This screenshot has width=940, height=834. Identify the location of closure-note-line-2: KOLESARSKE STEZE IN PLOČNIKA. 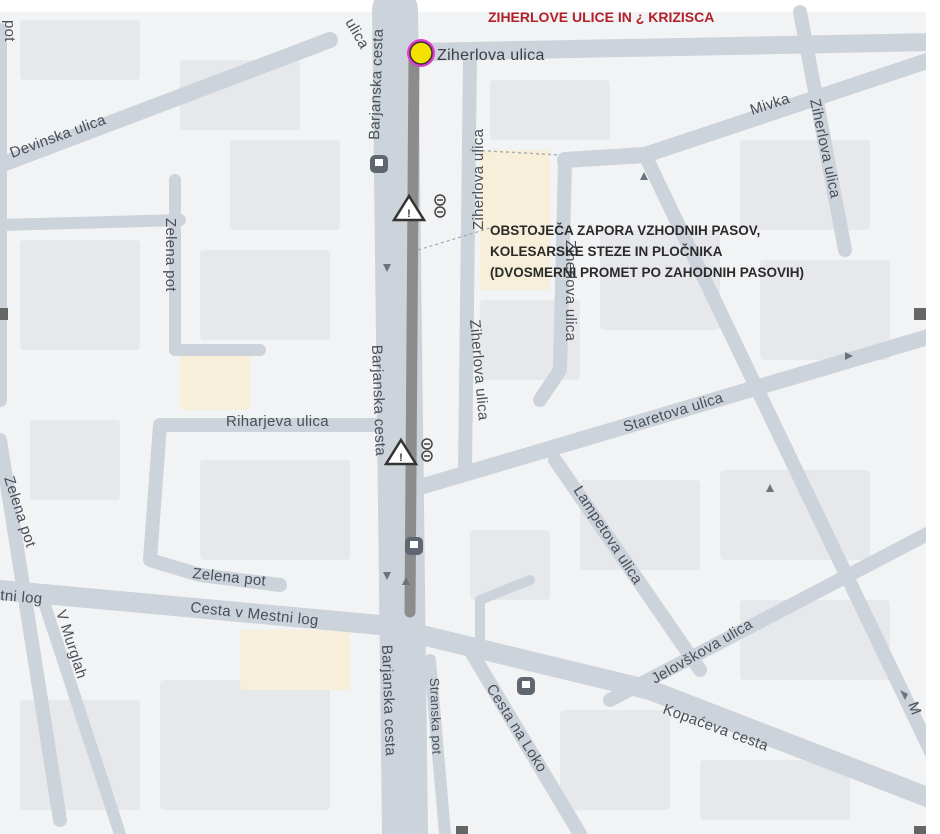
(606, 251).